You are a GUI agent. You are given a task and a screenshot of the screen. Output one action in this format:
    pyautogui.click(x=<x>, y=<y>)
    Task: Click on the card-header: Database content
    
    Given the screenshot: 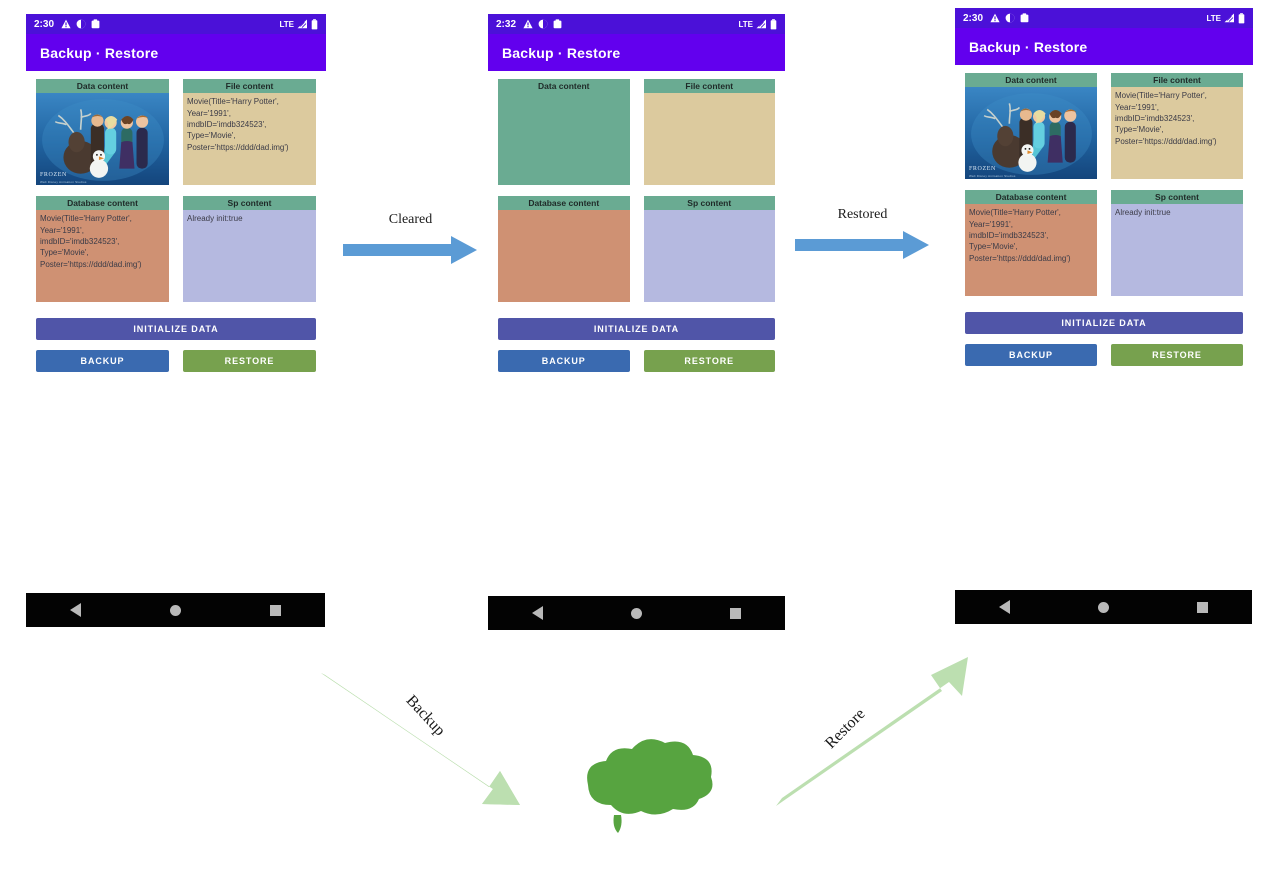 What is the action you would take?
    pyautogui.click(x=1031, y=197)
    